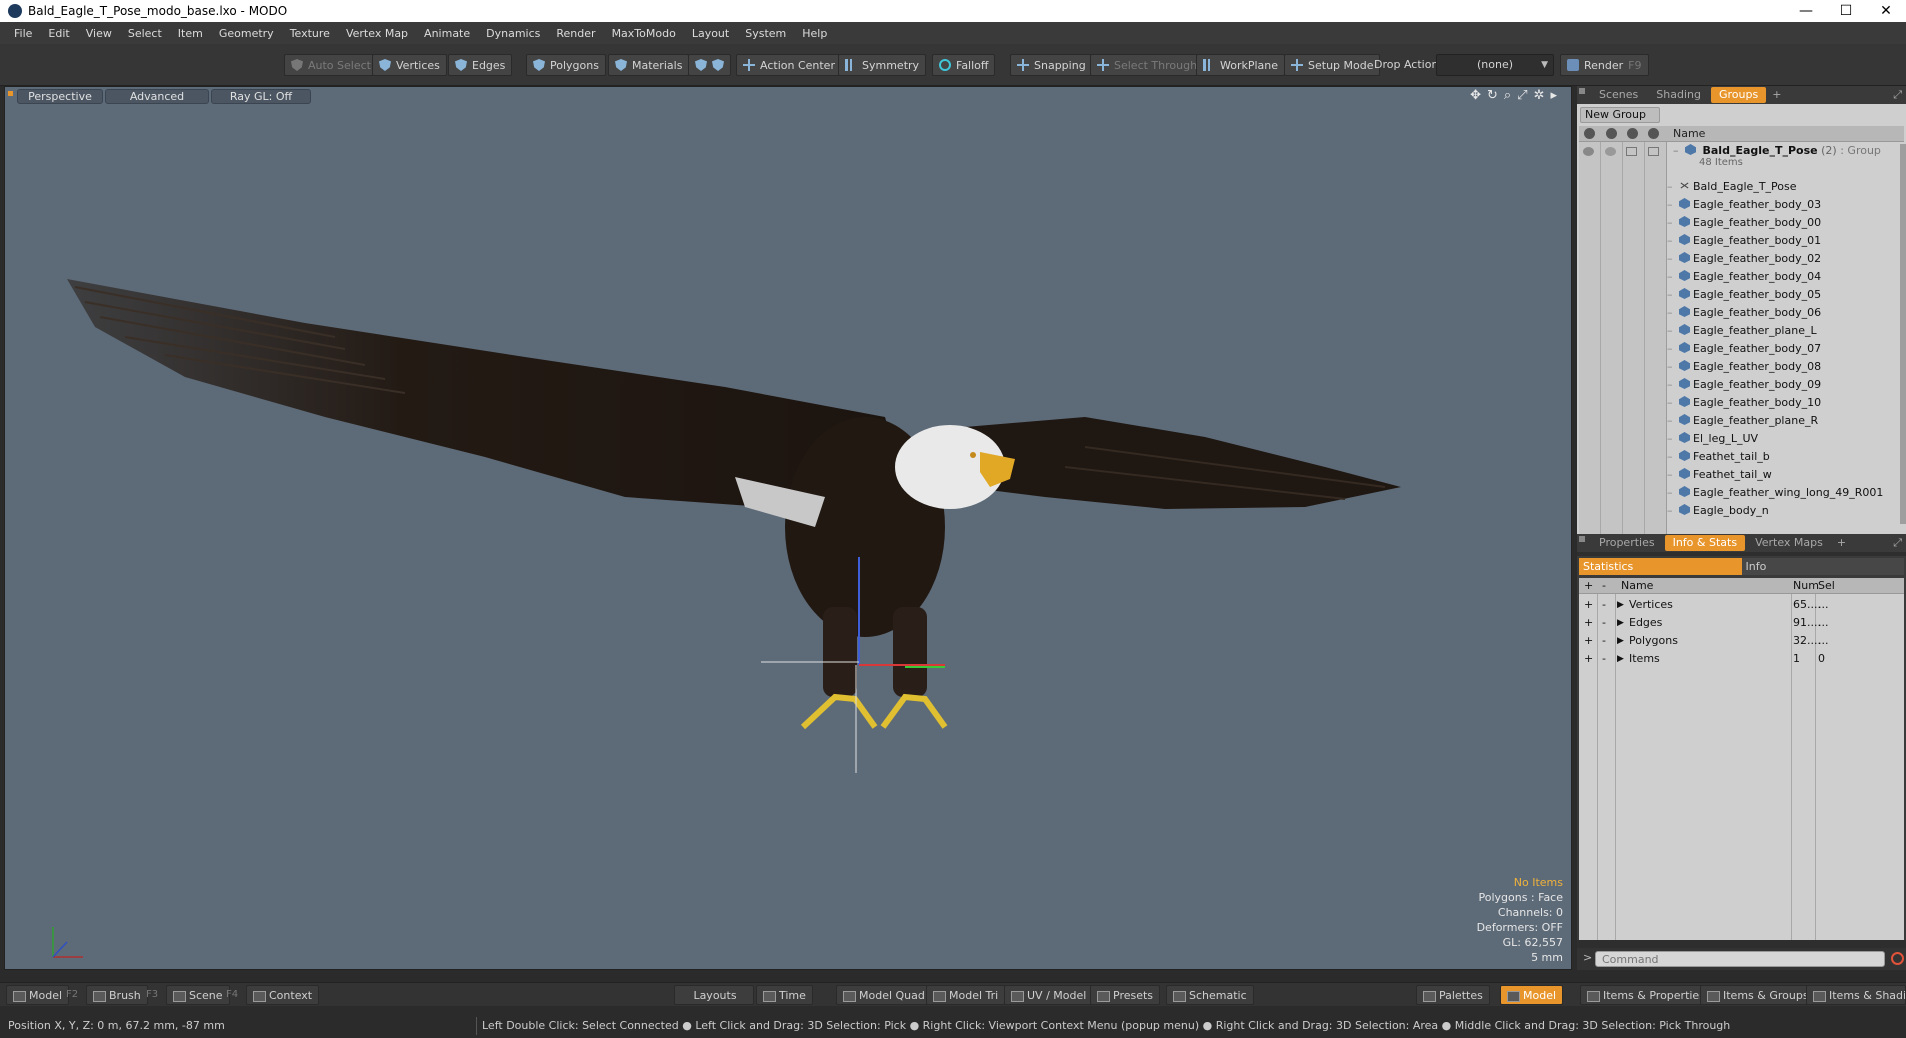 The height and width of the screenshot is (1038, 1906). I want to click on tab-vertex-maps: Vertex Maps, so click(1789, 543).